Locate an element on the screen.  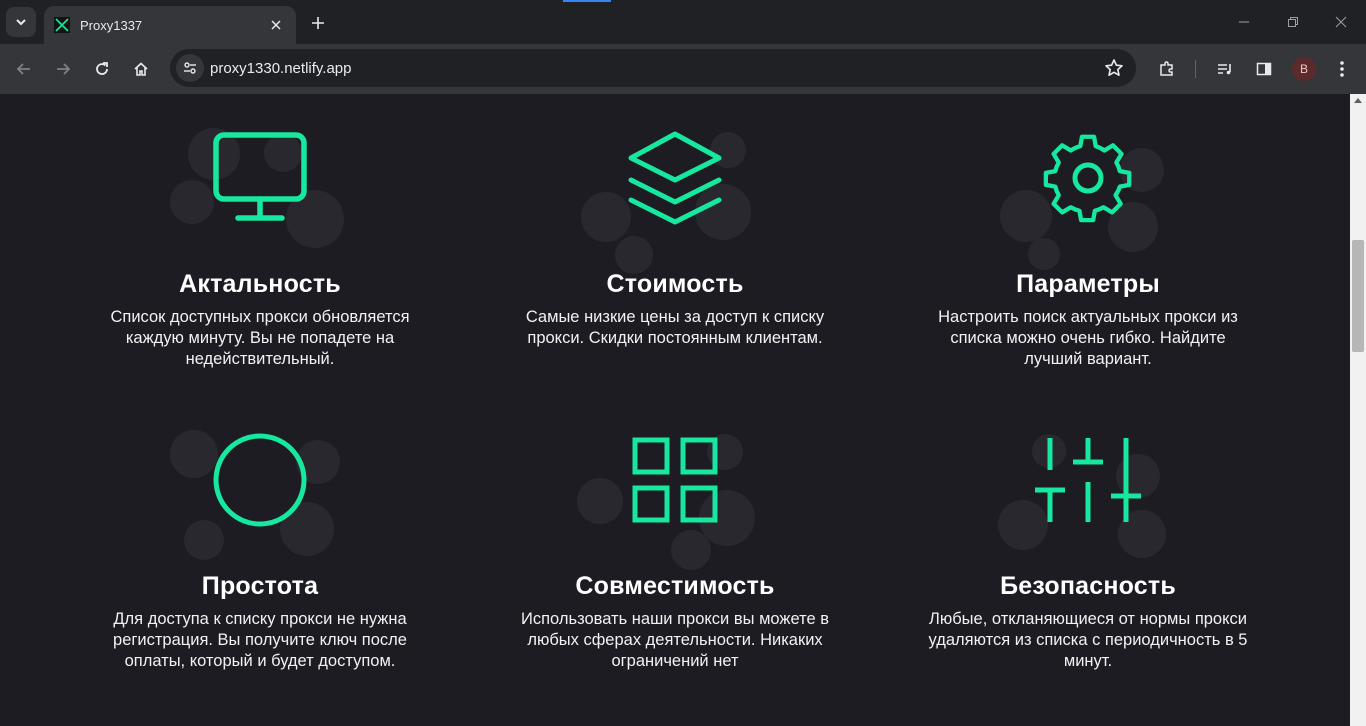
close-window-button is located at coordinates (1341, 22).